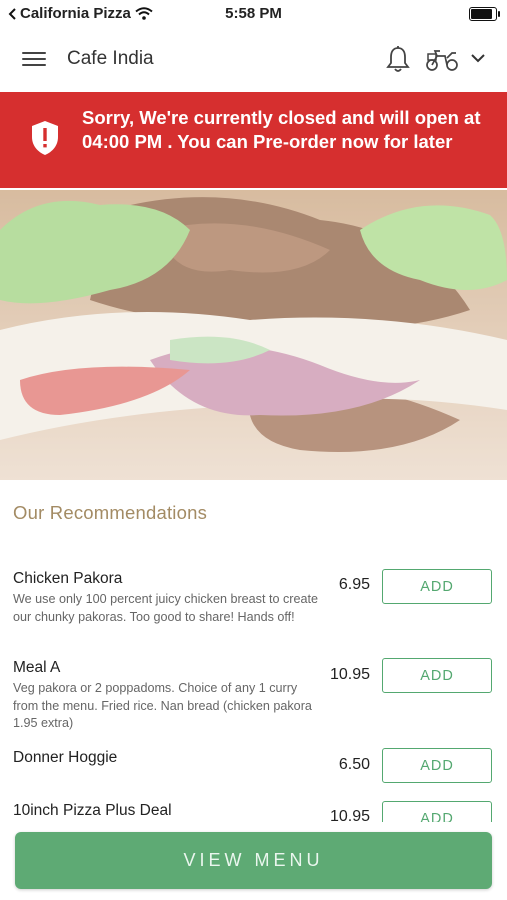 Image resolution: width=507 pixels, height=900 pixels. Describe the element at coordinates (442, 59) in the screenshot. I see `delivery-scooter-icon` at that location.